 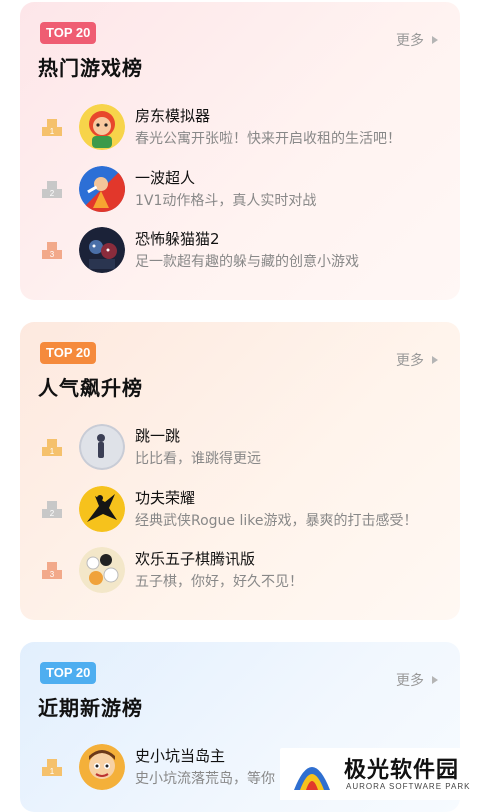 I want to click on watermark-subtext: AURORA SOFTWARE PARK, so click(x=408, y=786).